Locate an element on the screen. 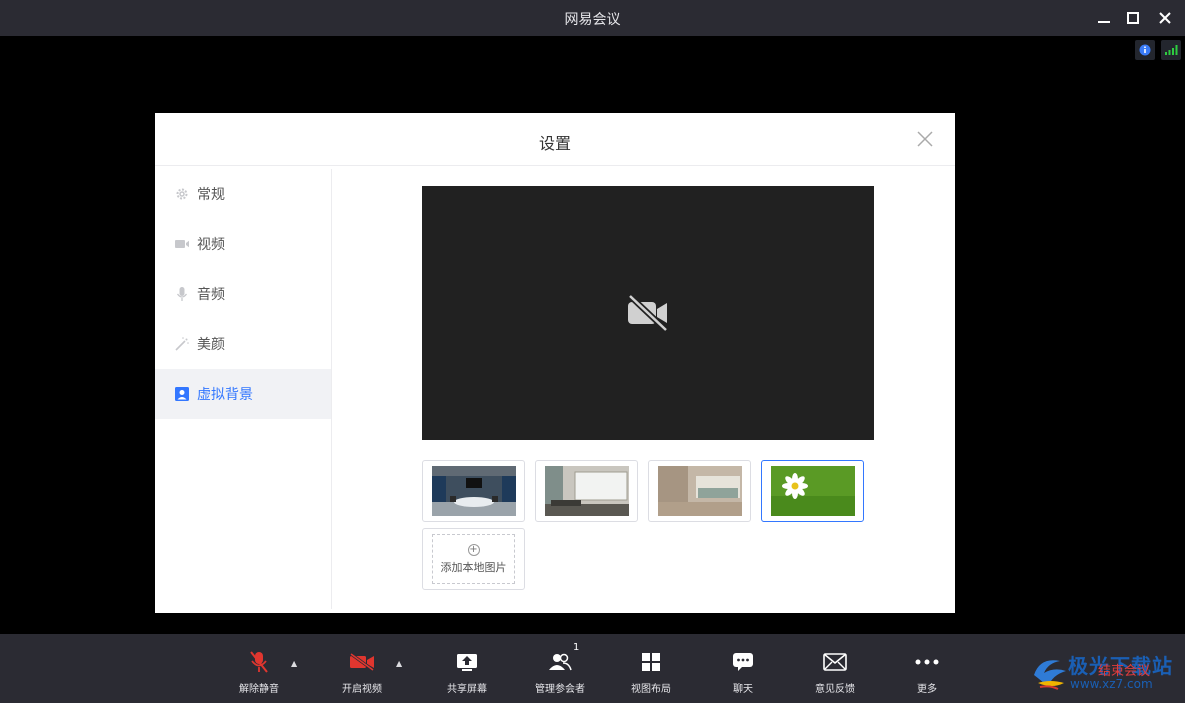 The width and height of the screenshot is (1185, 703). library-image is located at coordinates (700, 491).